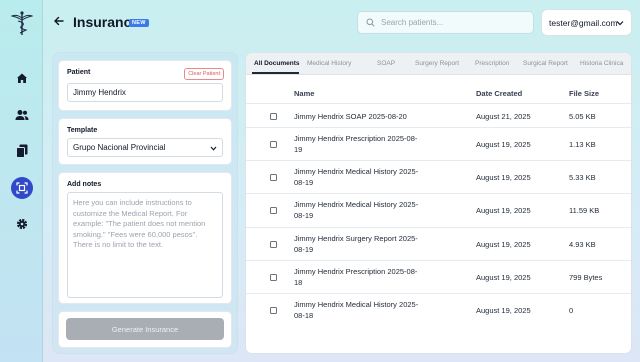 Image resolution: width=640 pixels, height=362 pixels. I want to click on file-size: 5.33 KB, so click(582, 177).